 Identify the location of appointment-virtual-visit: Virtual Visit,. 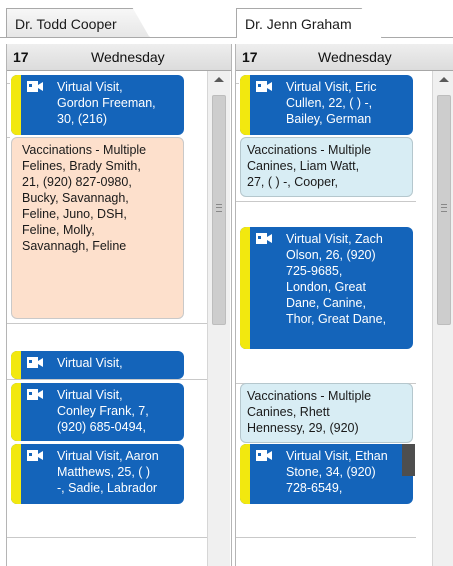
(97, 365).